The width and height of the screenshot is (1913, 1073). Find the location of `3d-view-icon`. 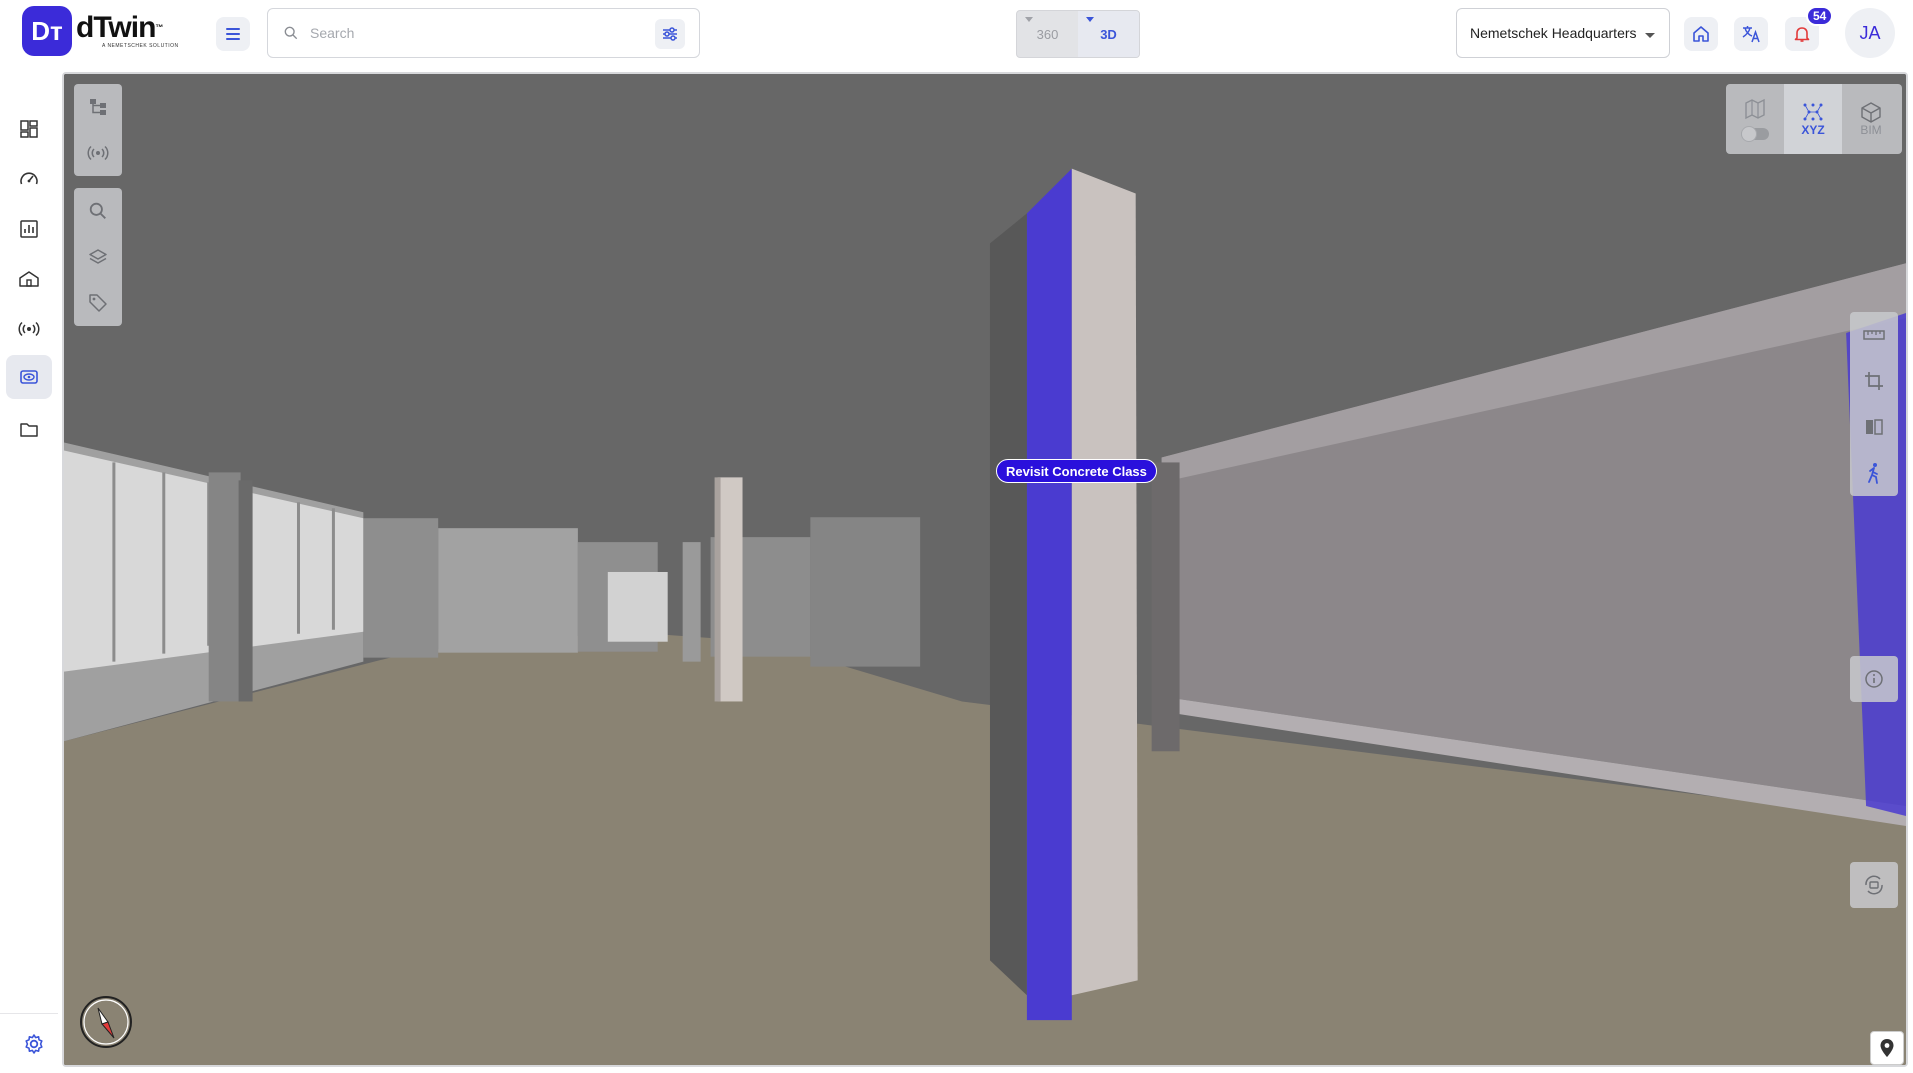

3d-view-icon is located at coordinates (29, 377).